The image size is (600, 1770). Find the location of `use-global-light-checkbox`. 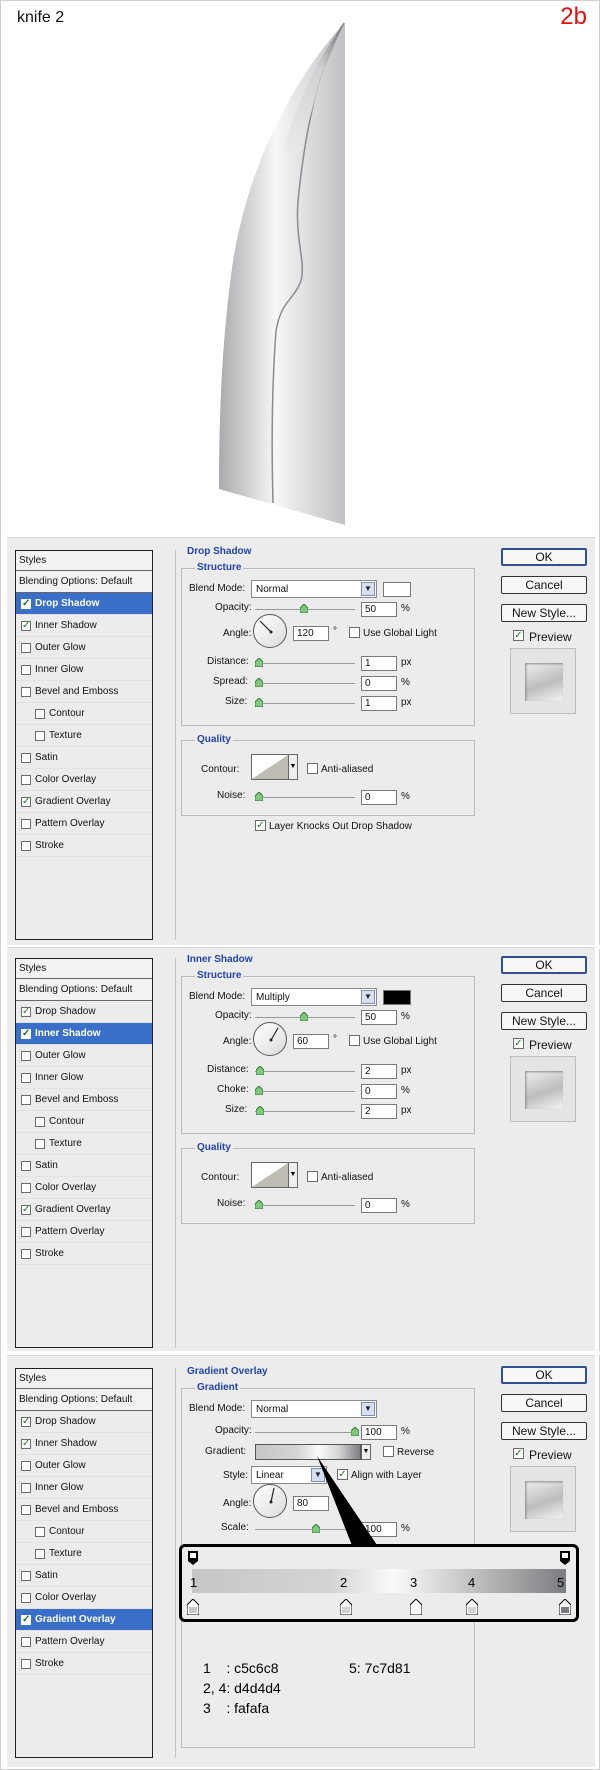

use-global-light-checkbox is located at coordinates (354, 632).